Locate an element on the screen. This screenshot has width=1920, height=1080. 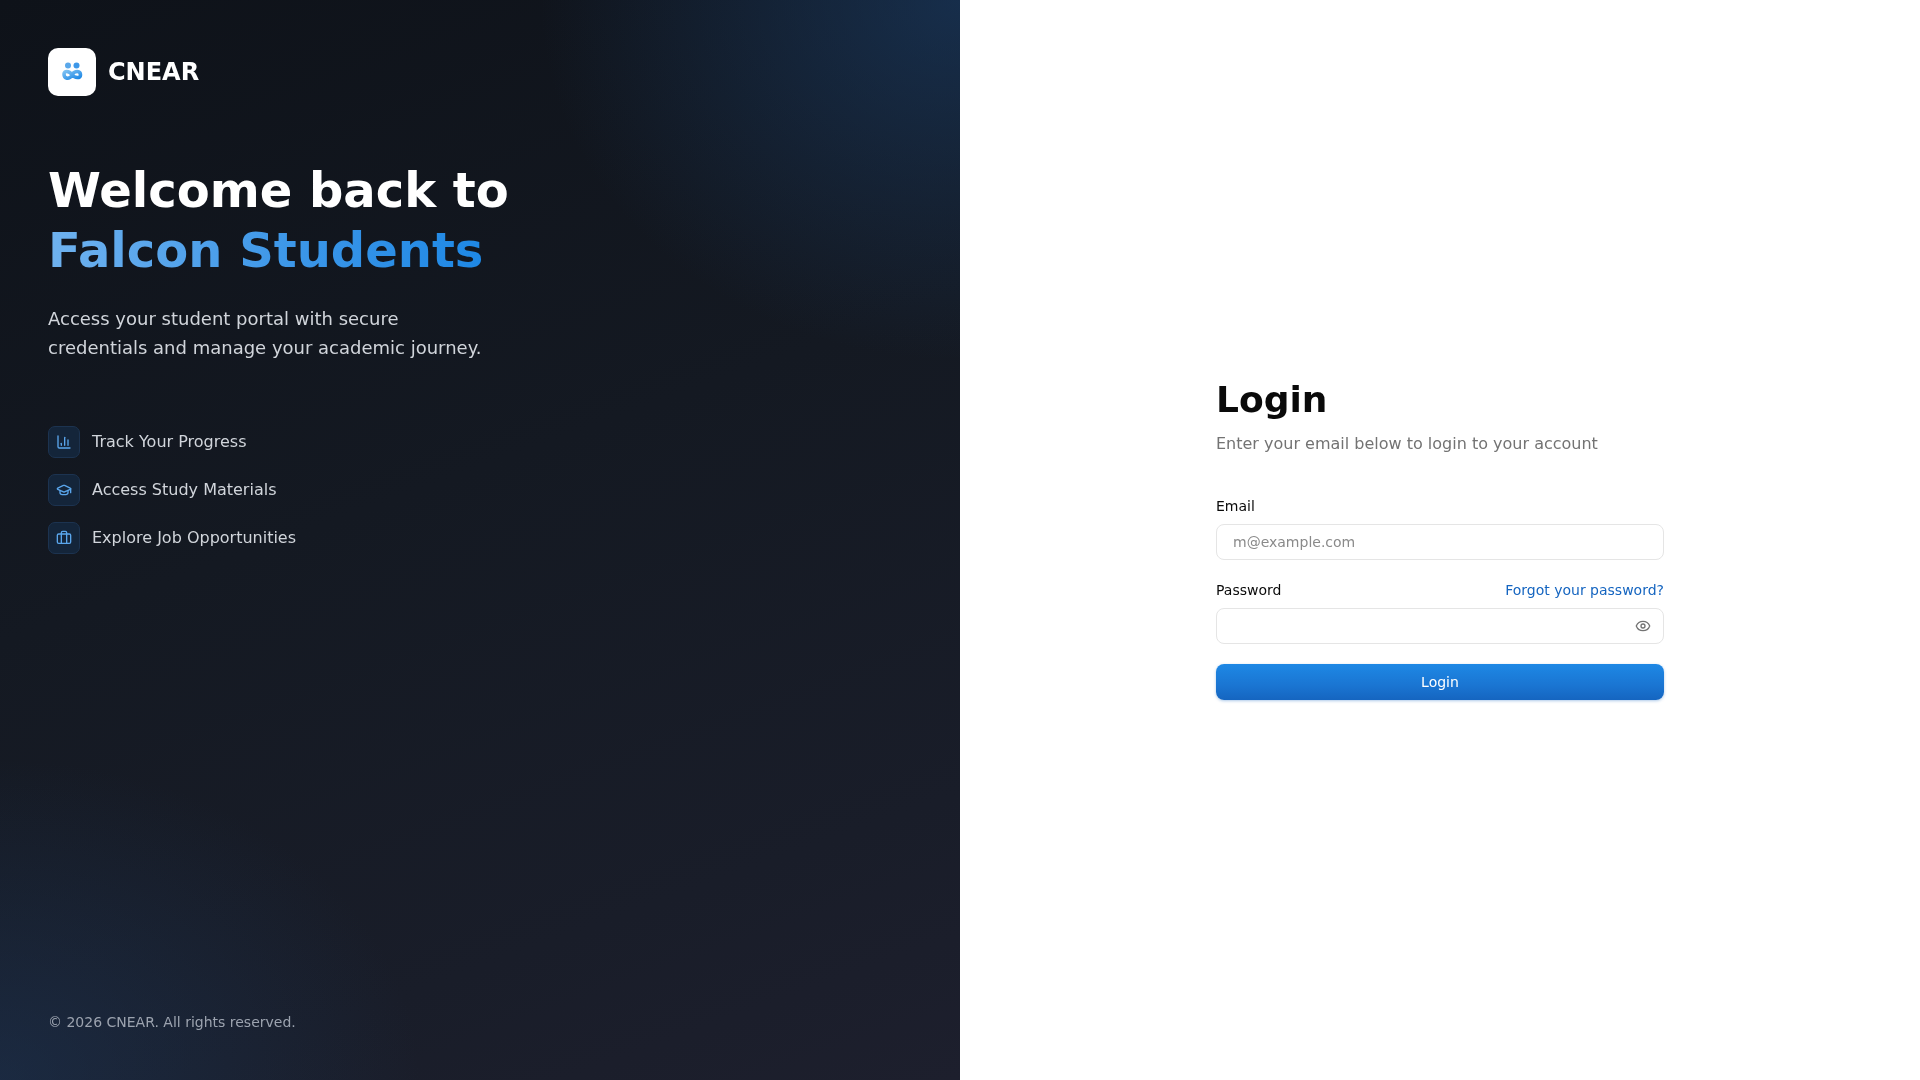
email-label: Email is located at coordinates (1235, 506).